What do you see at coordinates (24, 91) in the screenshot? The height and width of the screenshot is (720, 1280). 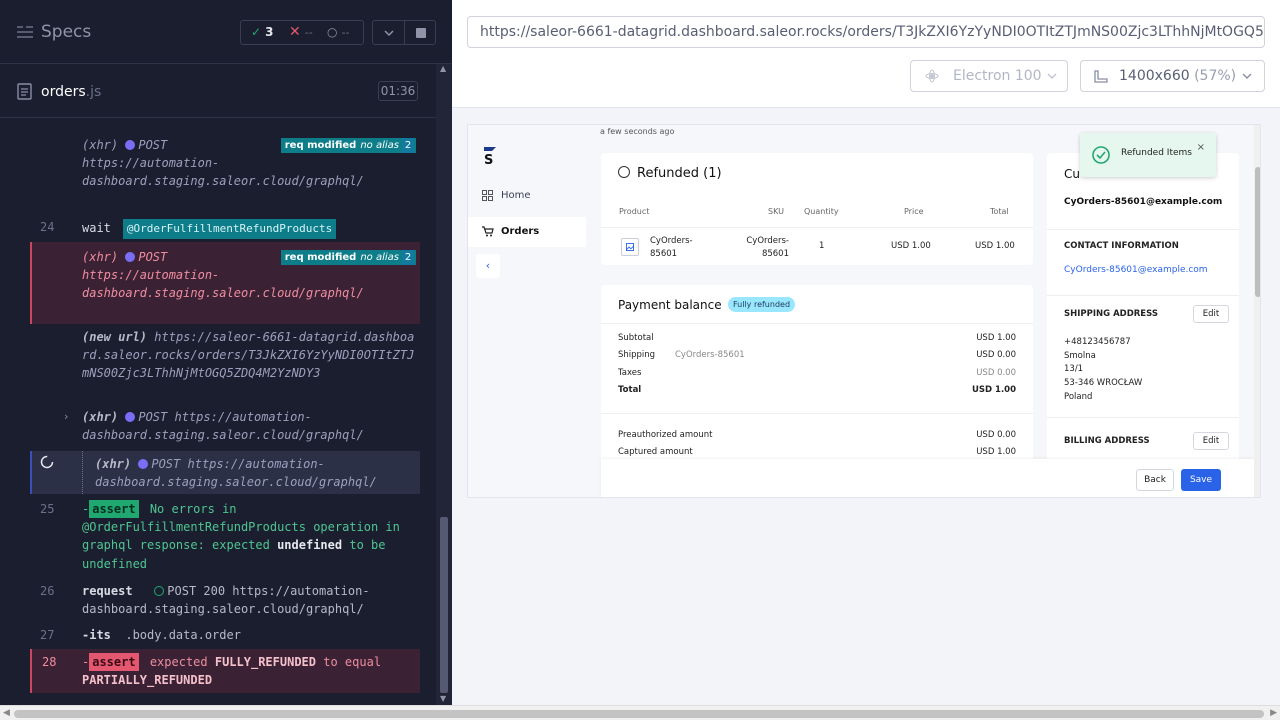 I see `file-icon` at bounding box center [24, 91].